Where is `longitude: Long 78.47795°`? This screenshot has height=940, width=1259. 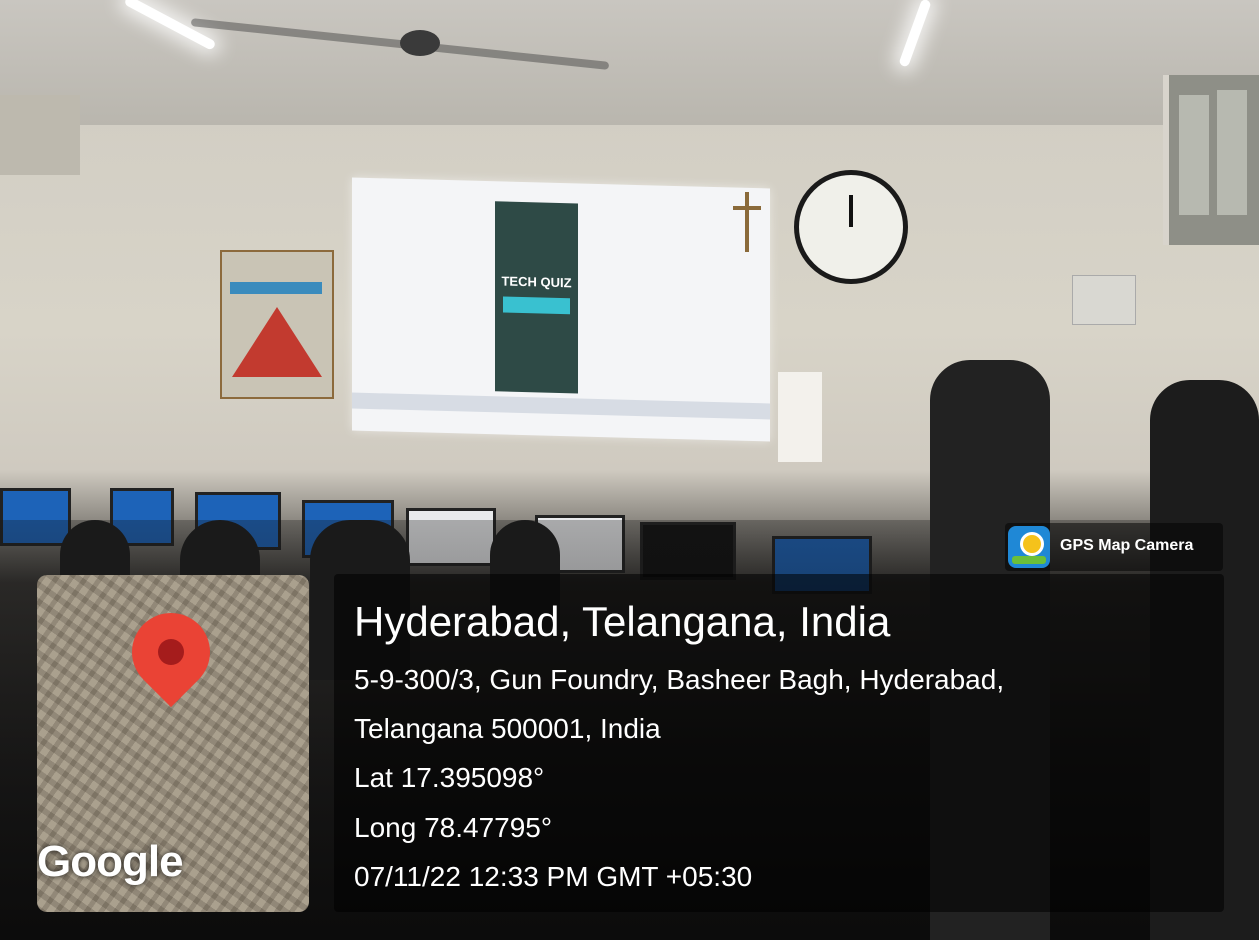
longitude: Long 78.47795° is located at coordinates (453, 827).